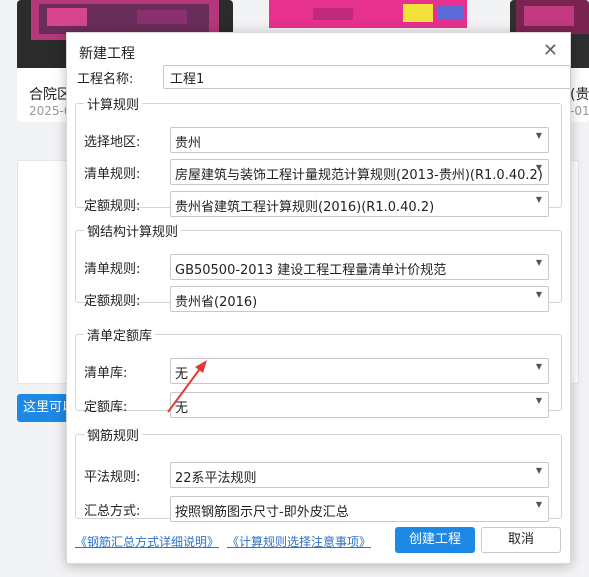 The width and height of the screenshot is (589, 577). What do you see at coordinates (182, 408) in the screenshot?
I see `quota-lib-value: 无` at bounding box center [182, 408].